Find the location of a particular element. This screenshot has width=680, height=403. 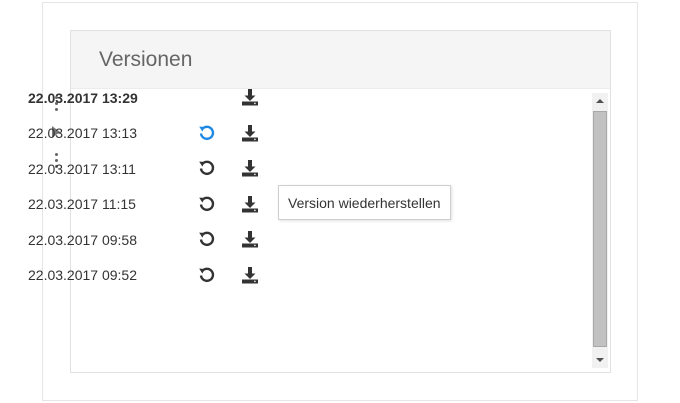

version-date: 22.03.2017 13:13 is located at coordinates (82, 133).